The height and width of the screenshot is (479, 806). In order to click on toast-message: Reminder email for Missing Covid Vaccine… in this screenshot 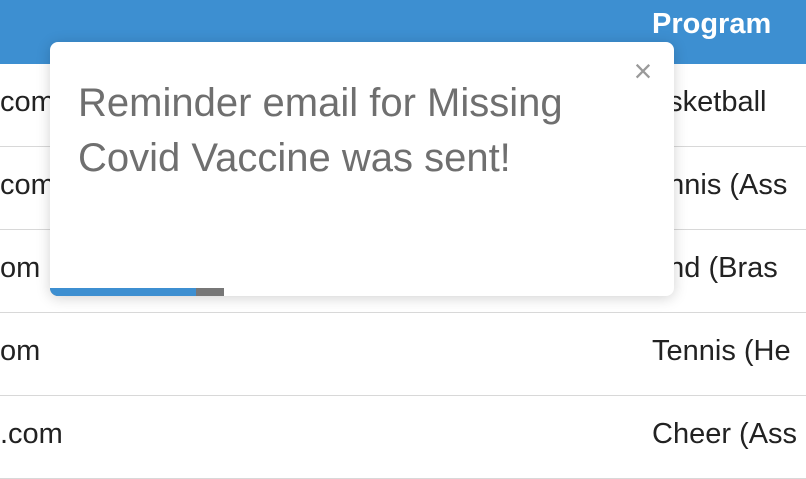, I will do `click(320, 130)`.